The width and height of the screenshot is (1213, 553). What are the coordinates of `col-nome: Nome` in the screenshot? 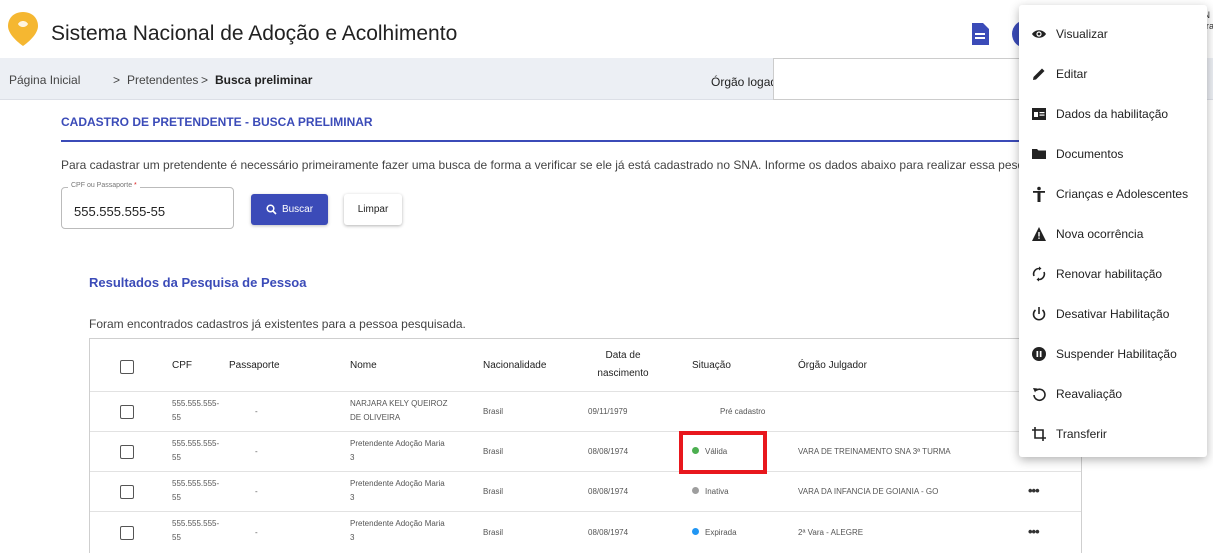 It's located at (363, 365).